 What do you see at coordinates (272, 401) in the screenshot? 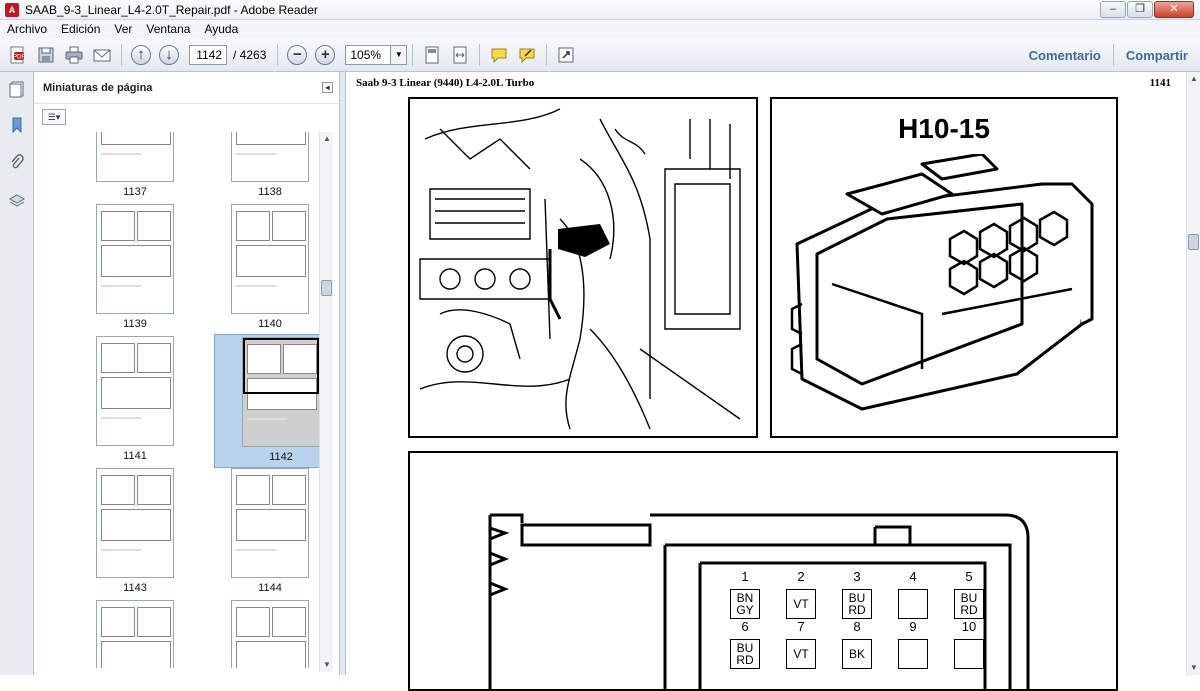
I see `page-thumbnail: 1142` at bounding box center [272, 401].